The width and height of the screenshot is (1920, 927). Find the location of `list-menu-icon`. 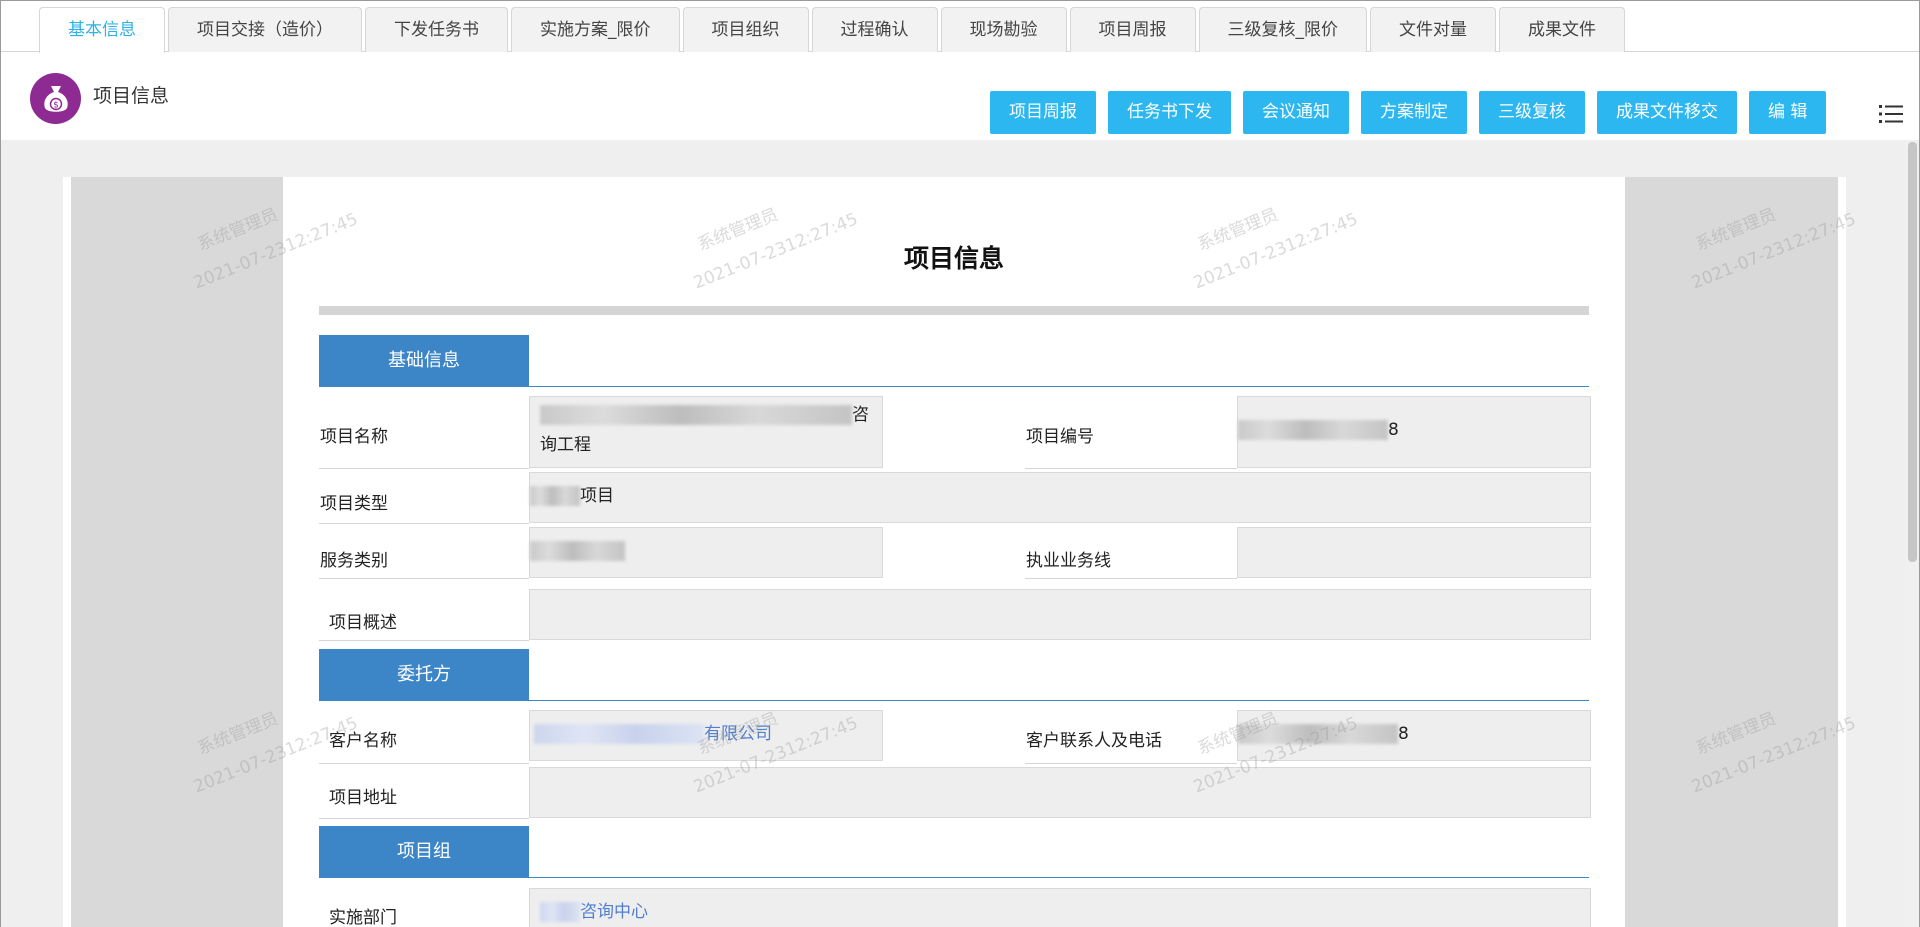

list-menu-icon is located at coordinates (1891, 114).